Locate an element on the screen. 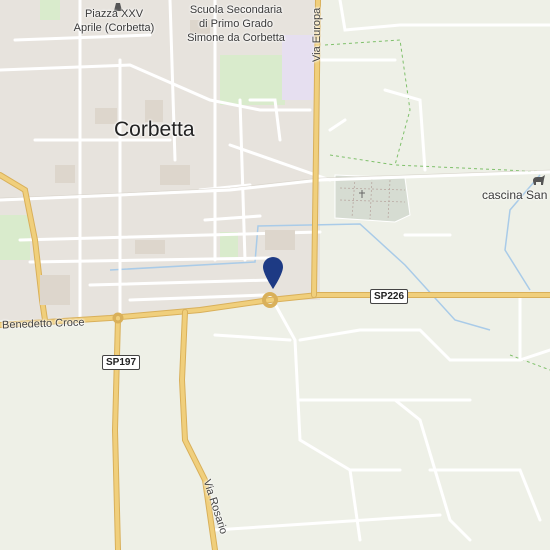  piazza-line1: Piazza XXV is located at coordinates (114, 14).